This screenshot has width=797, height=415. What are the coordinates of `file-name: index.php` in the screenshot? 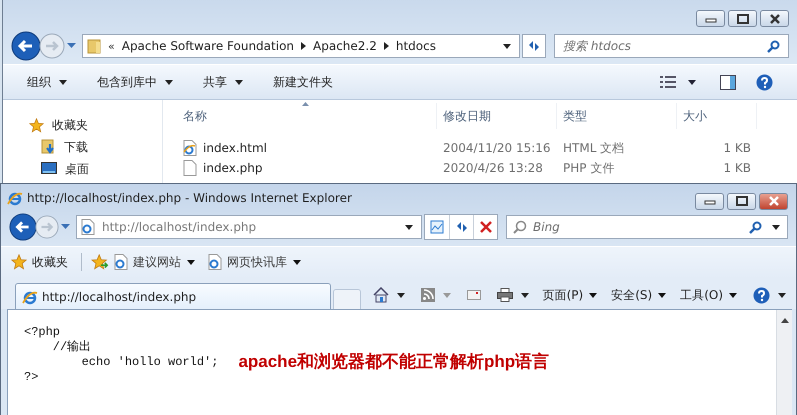 It's located at (232, 168).